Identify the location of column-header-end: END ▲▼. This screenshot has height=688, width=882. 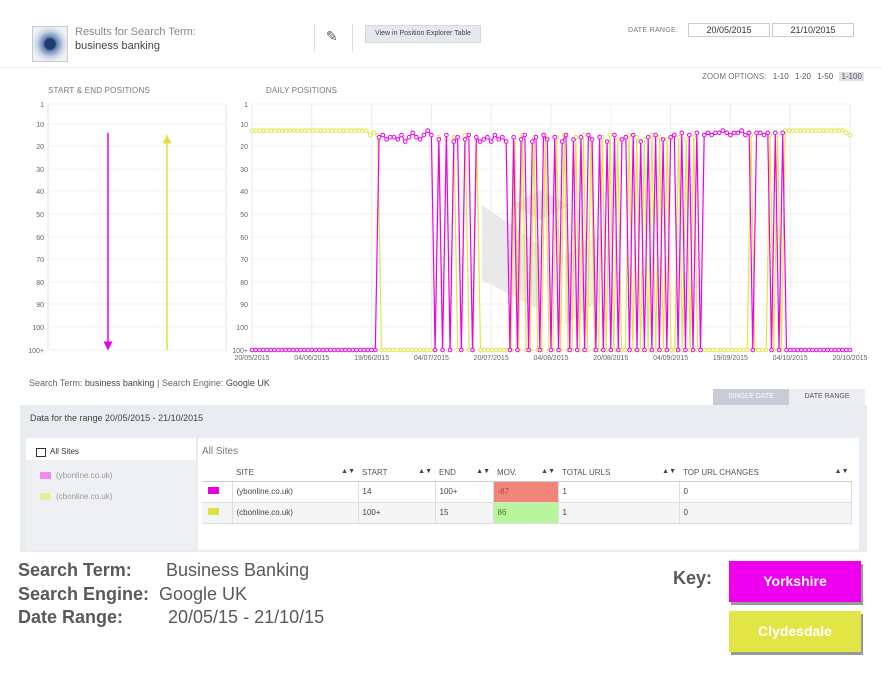
(464, 473).